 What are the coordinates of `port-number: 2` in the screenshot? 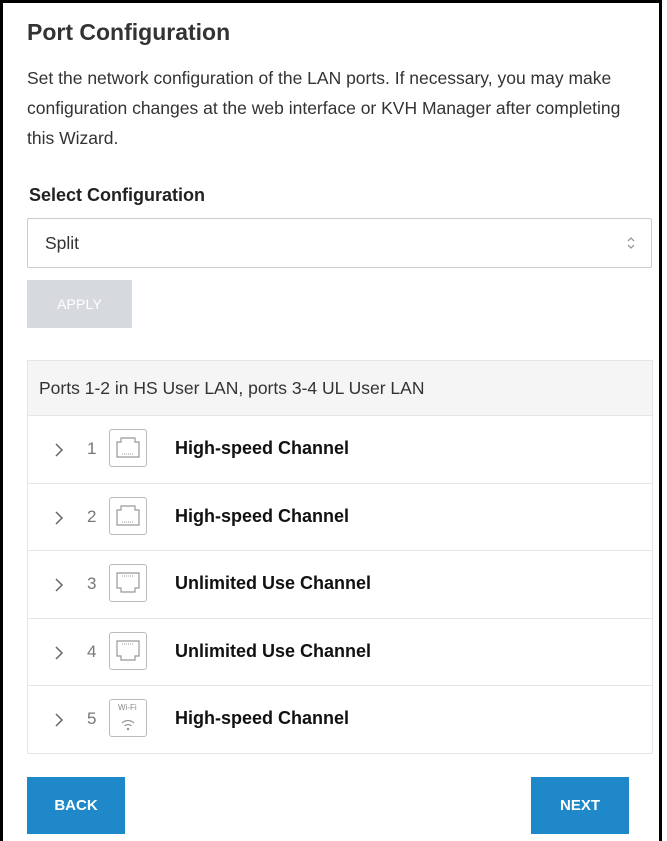 It's located at (92, 516).